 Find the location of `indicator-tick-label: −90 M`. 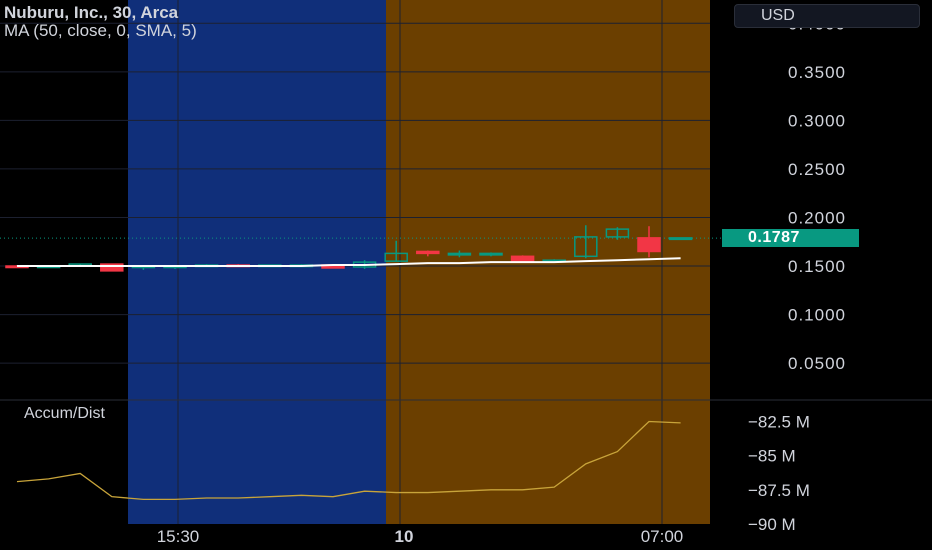

indicator-tick-label: −90 M is located at coordinates (772, 524).